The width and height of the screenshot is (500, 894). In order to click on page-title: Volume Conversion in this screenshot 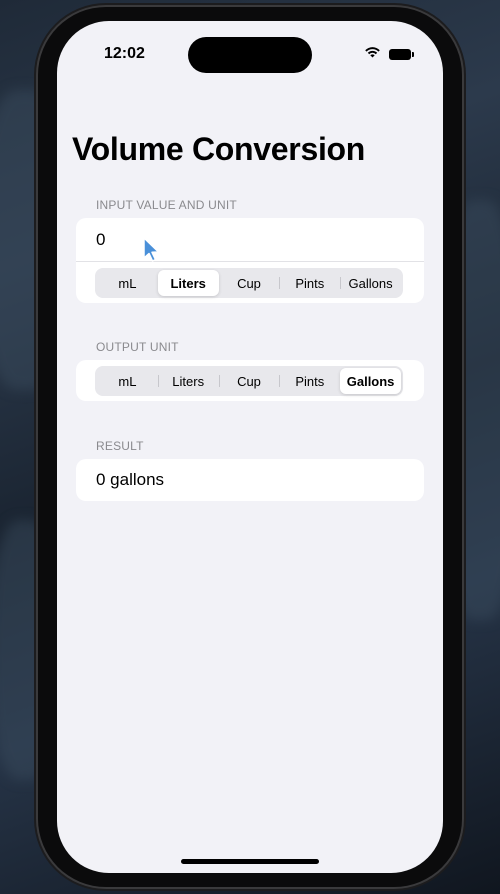, I will do `click(219, 149)`.